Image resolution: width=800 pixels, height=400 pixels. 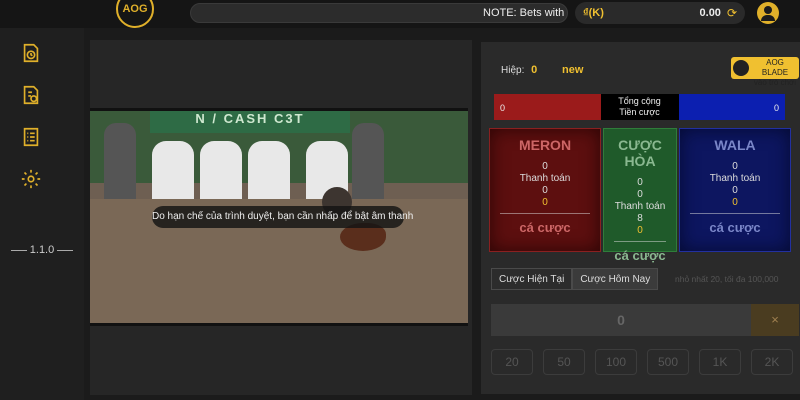 What do you see at coordinates (640, 153) in the screenshot?
I see `draw-title: CƯỢC HÒA` at bounding box center [640, 153].